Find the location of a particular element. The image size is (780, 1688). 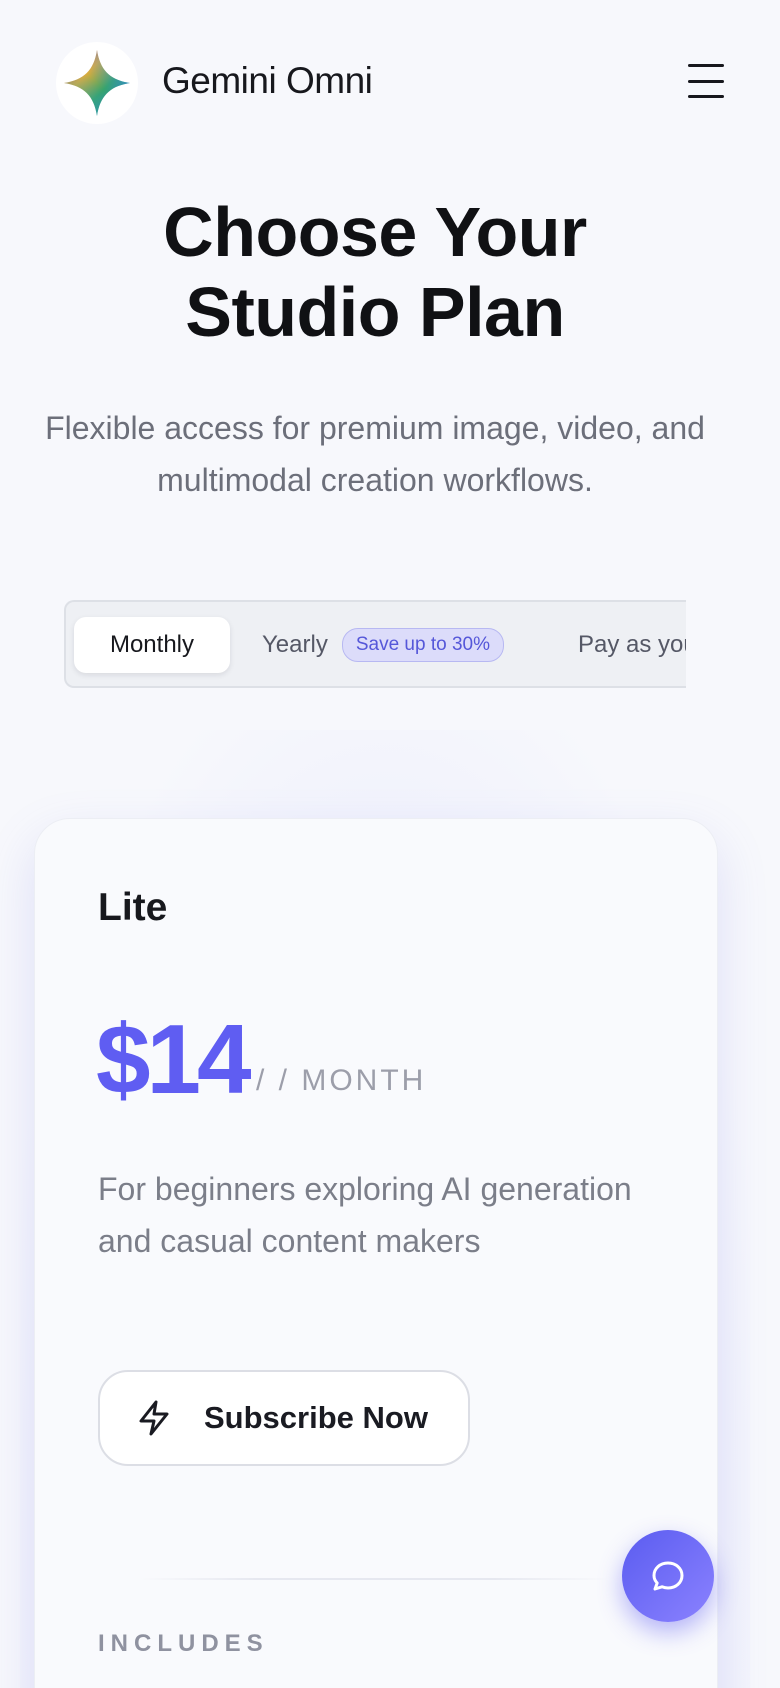

subscribe-now-label: Subscribe Now is located at coordinates (316, 1417).